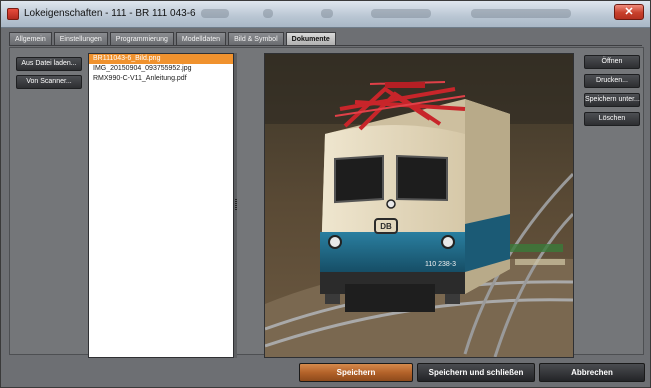 The height and width of the screenshot is (388, 651). Describe the element at coordinates (161, 59) in the screenshot. I see `list-item: BR111043-6_Bild.png` at that location.